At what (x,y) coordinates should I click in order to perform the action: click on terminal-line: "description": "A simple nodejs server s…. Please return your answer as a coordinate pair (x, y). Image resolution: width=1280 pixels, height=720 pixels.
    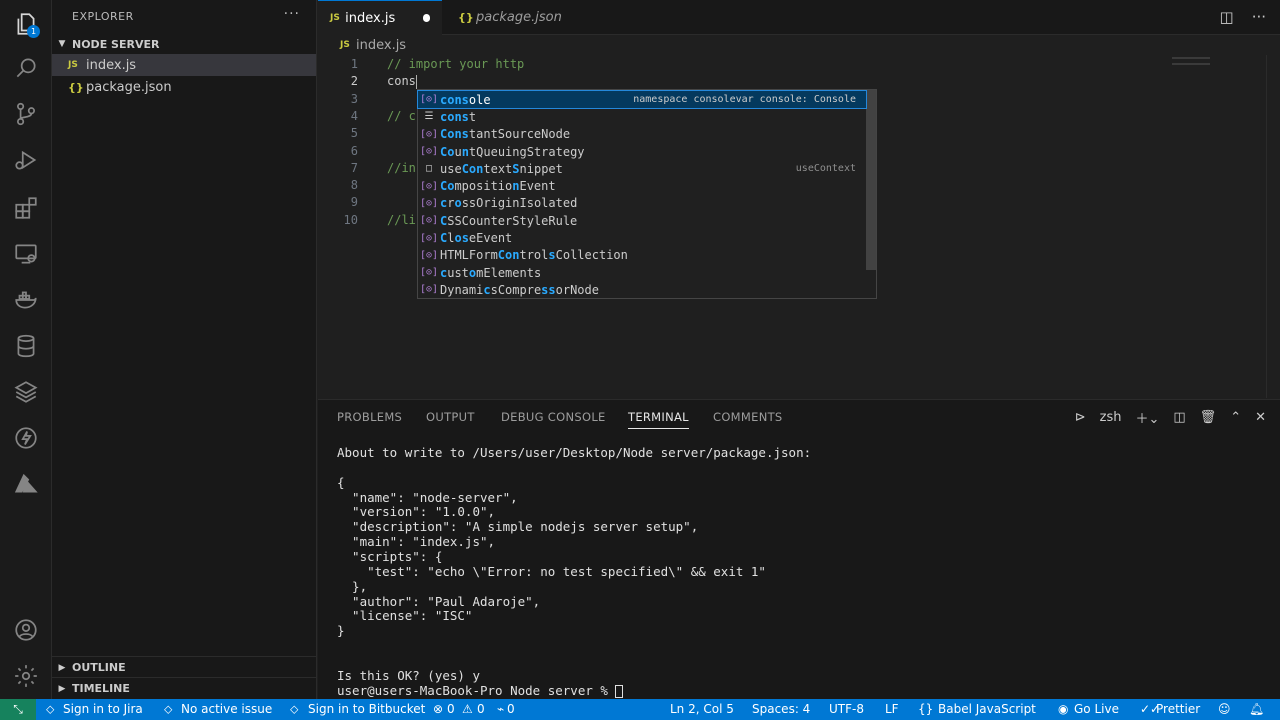
    Looking at the image, I should click on (517, 526).